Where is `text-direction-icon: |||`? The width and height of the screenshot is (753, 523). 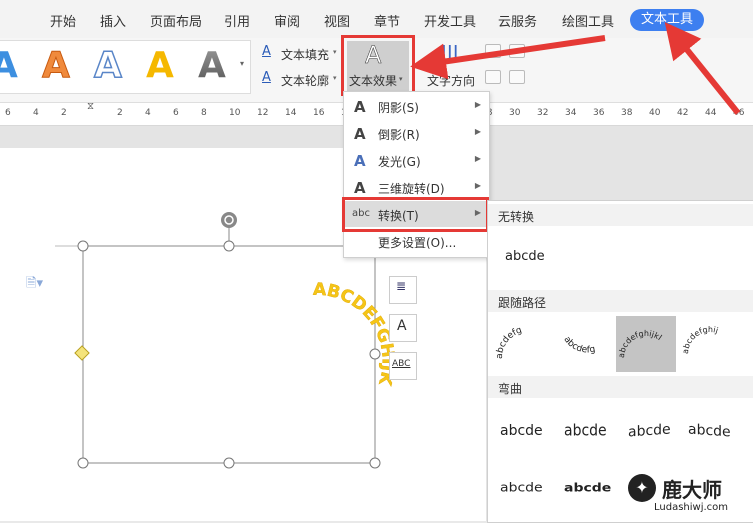 text-direction-icon: ||| is located at coordinates (450, 51).